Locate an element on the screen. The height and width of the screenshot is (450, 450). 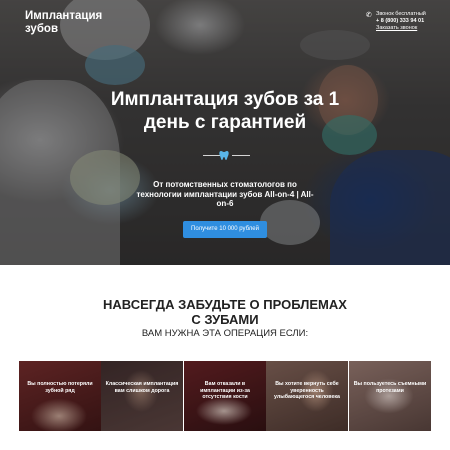
phone-icon: ✆ is located at coordinates (369, 15).